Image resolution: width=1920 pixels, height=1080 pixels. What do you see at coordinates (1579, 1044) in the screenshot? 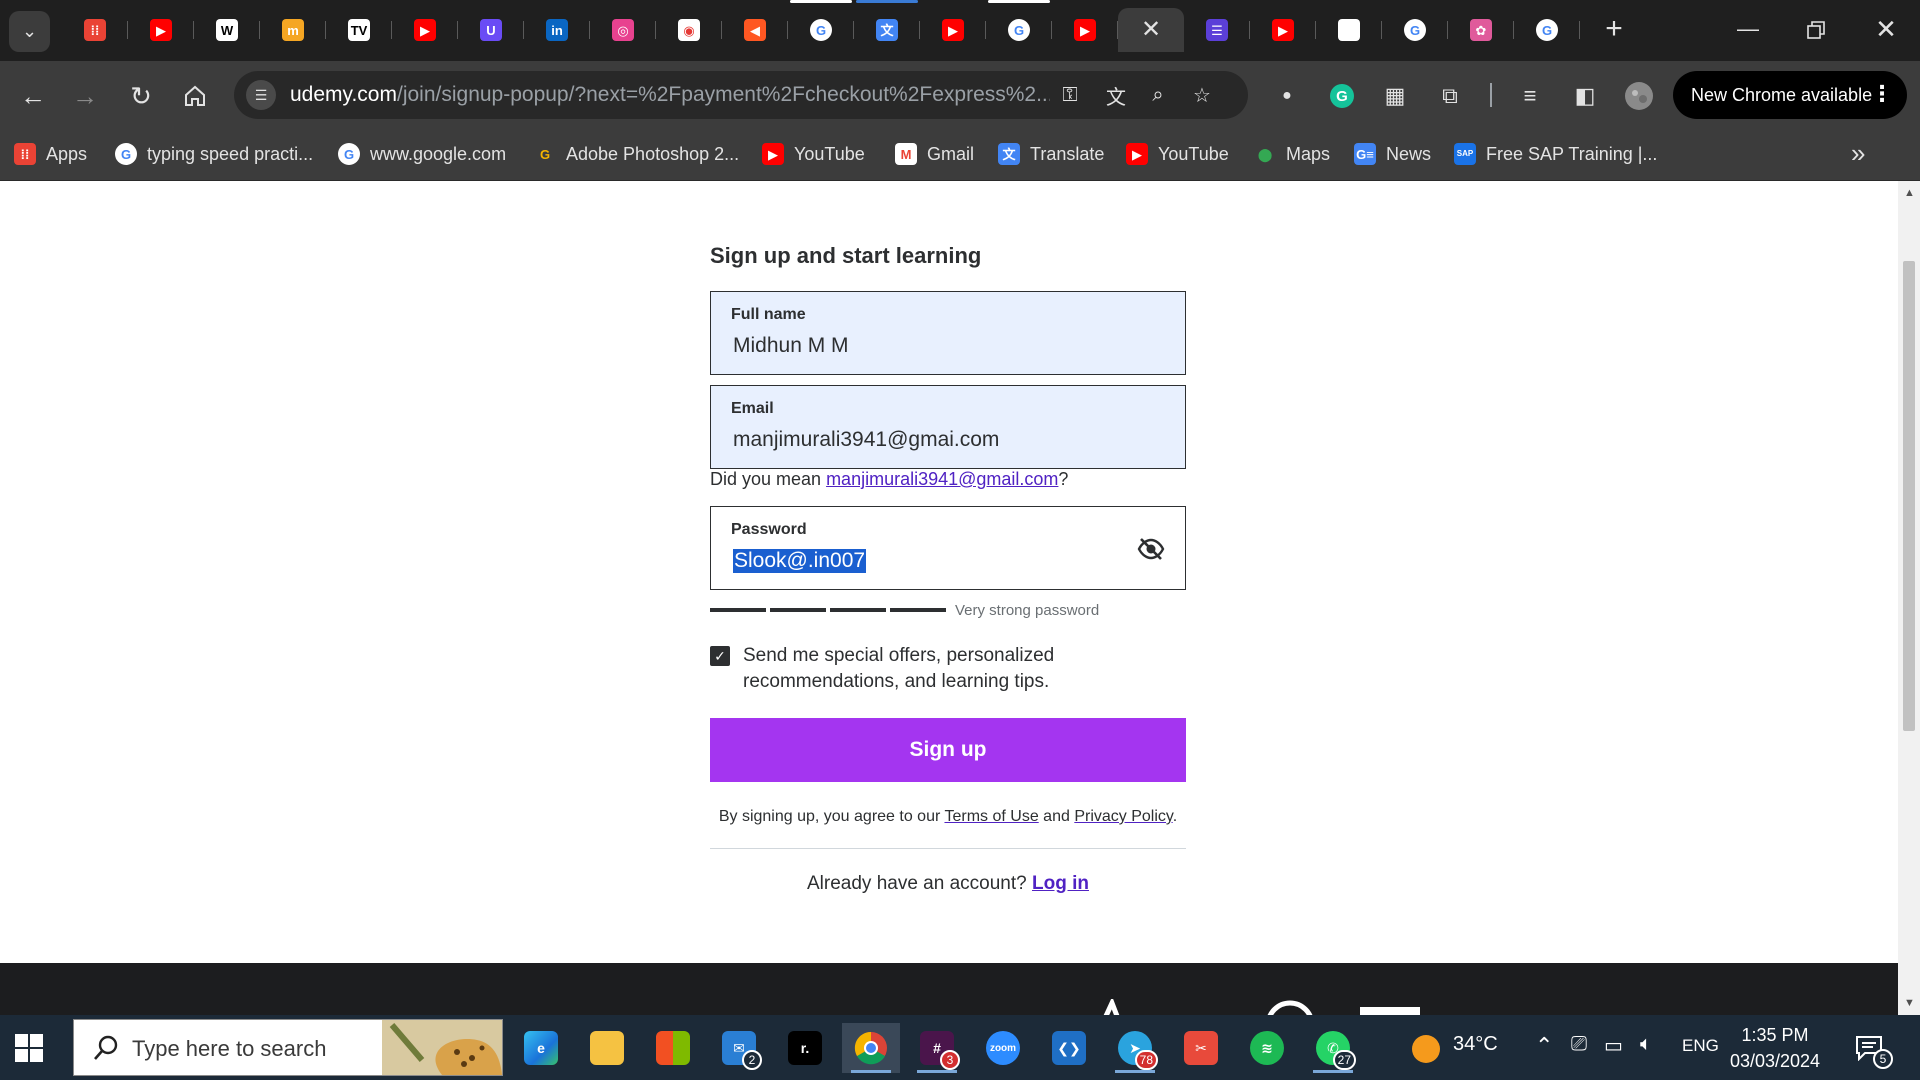
I see `meet-now-icon: ⎚` at bounding box center [1579, 1044].